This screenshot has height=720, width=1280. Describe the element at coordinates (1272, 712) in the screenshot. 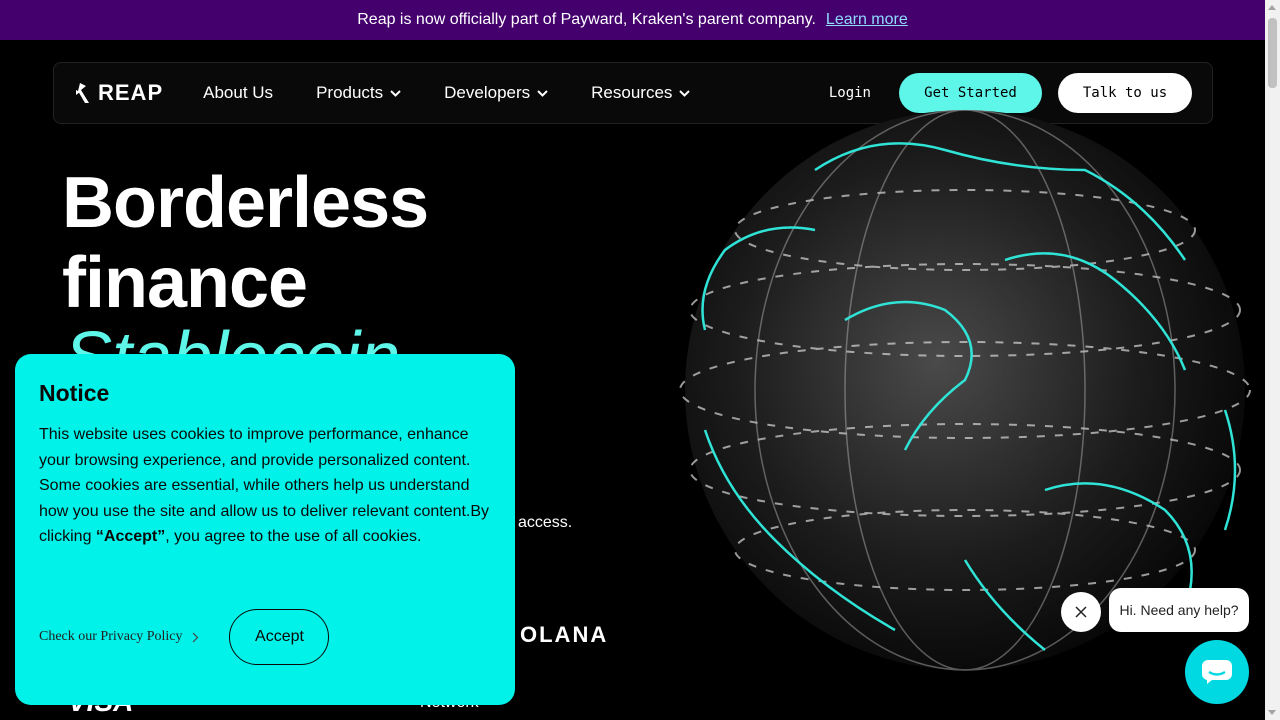

I see `scroll-down-icon` at that location.